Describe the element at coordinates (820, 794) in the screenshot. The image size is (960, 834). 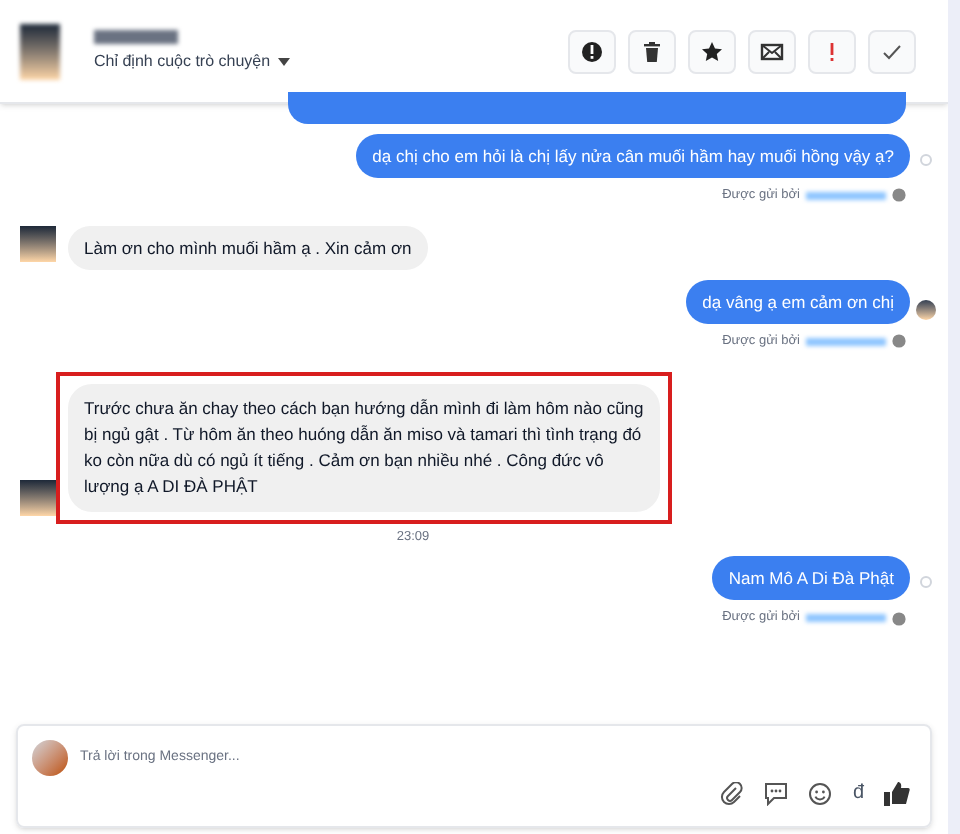
I see `smiley-icon` at that location.